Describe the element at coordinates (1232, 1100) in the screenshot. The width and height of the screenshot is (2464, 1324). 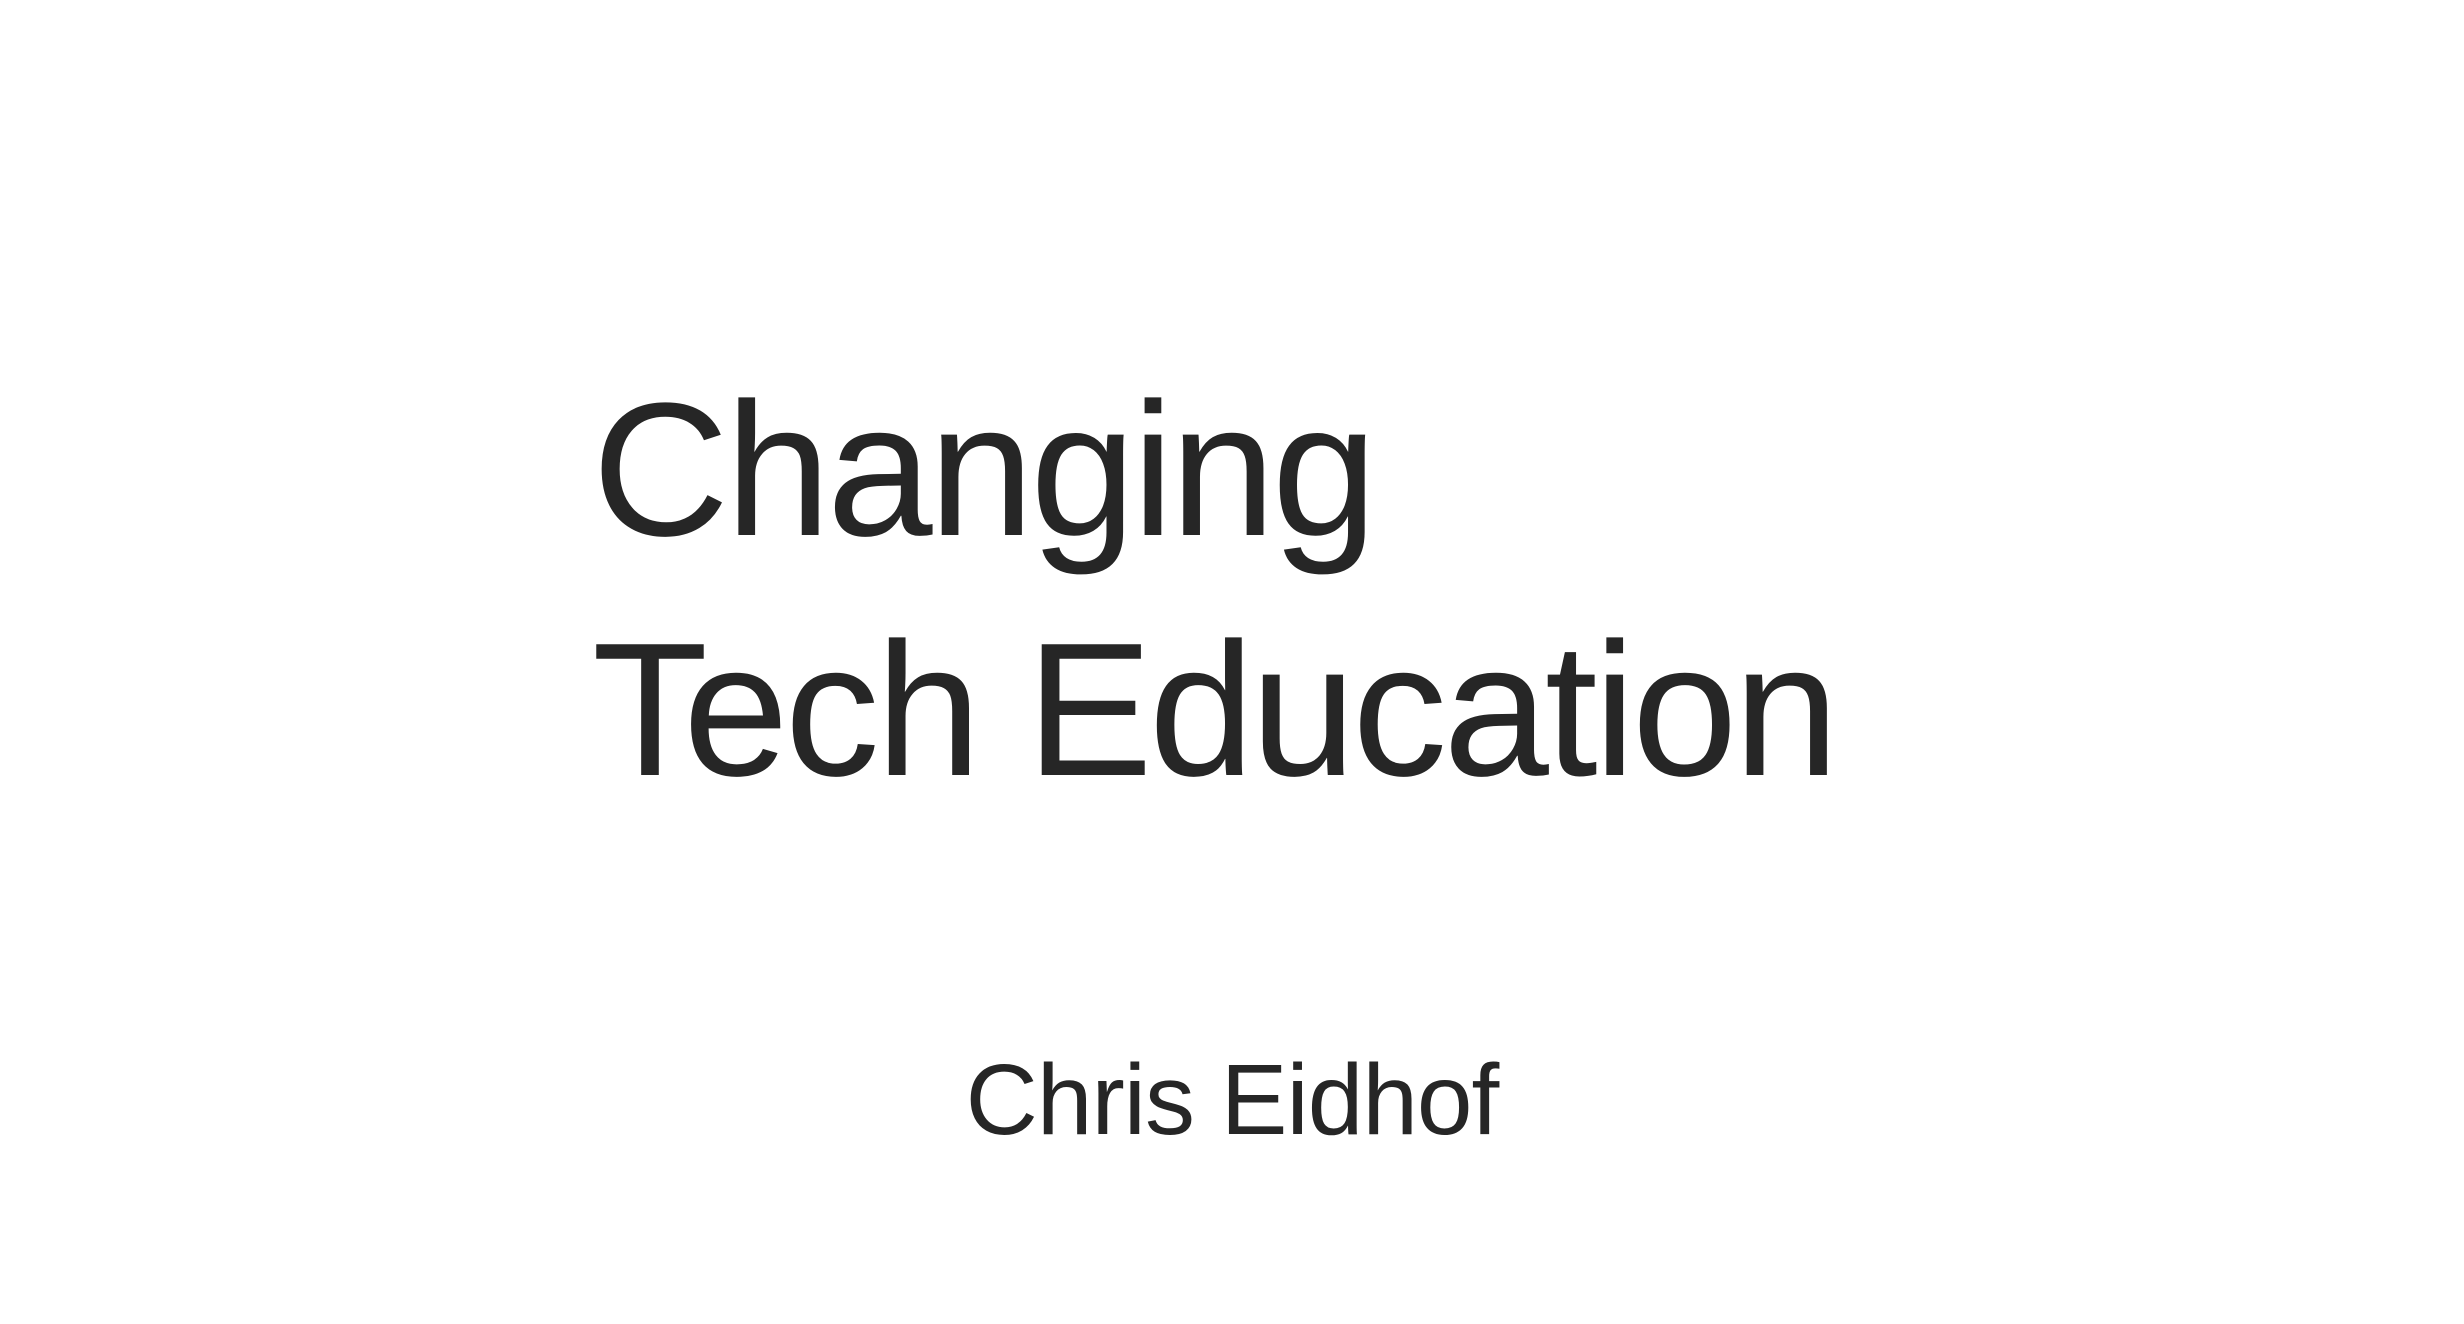
I see `slide-author: Chris Eidhof` at that location.